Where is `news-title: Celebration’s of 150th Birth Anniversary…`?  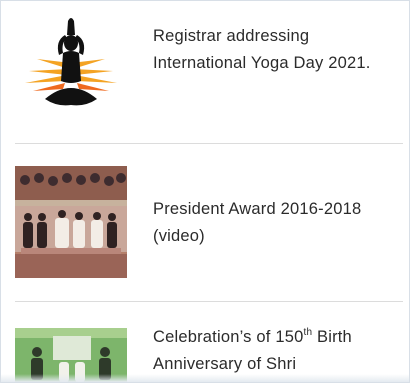
news-title: Celebration’s of 150th Birth Anniversary… is located at coordinates (278, 351).